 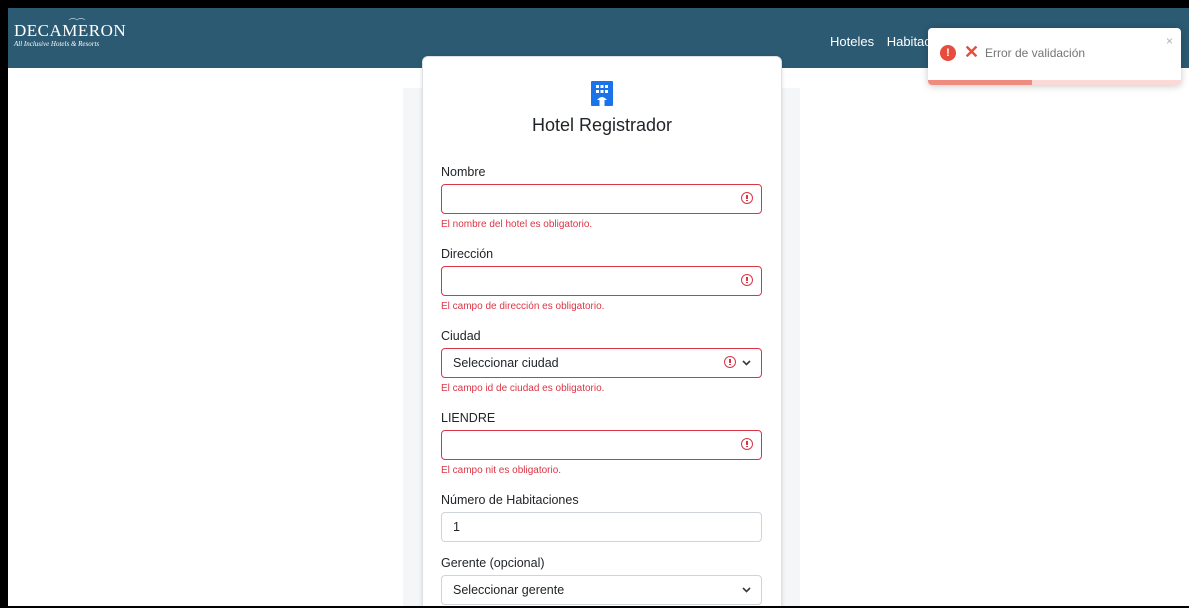 I want to click on hotel-building-icon, so click(x=602, y=93).